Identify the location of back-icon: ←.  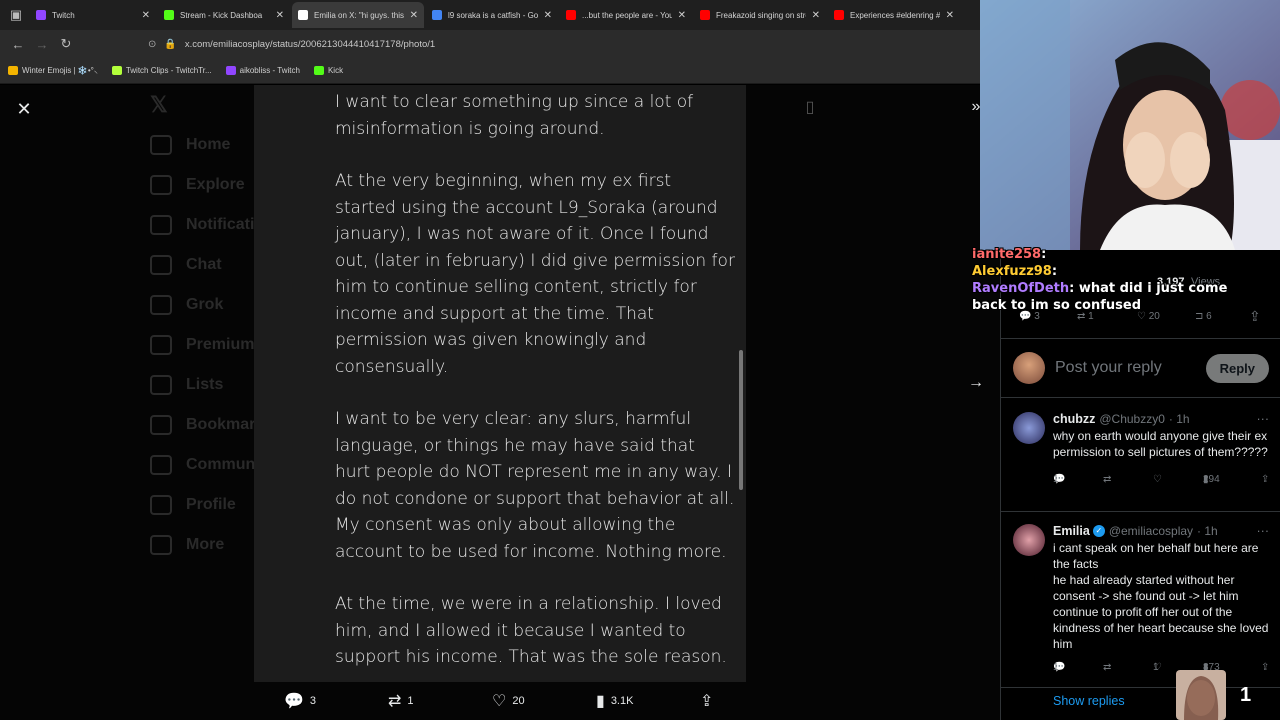
(18, 44).